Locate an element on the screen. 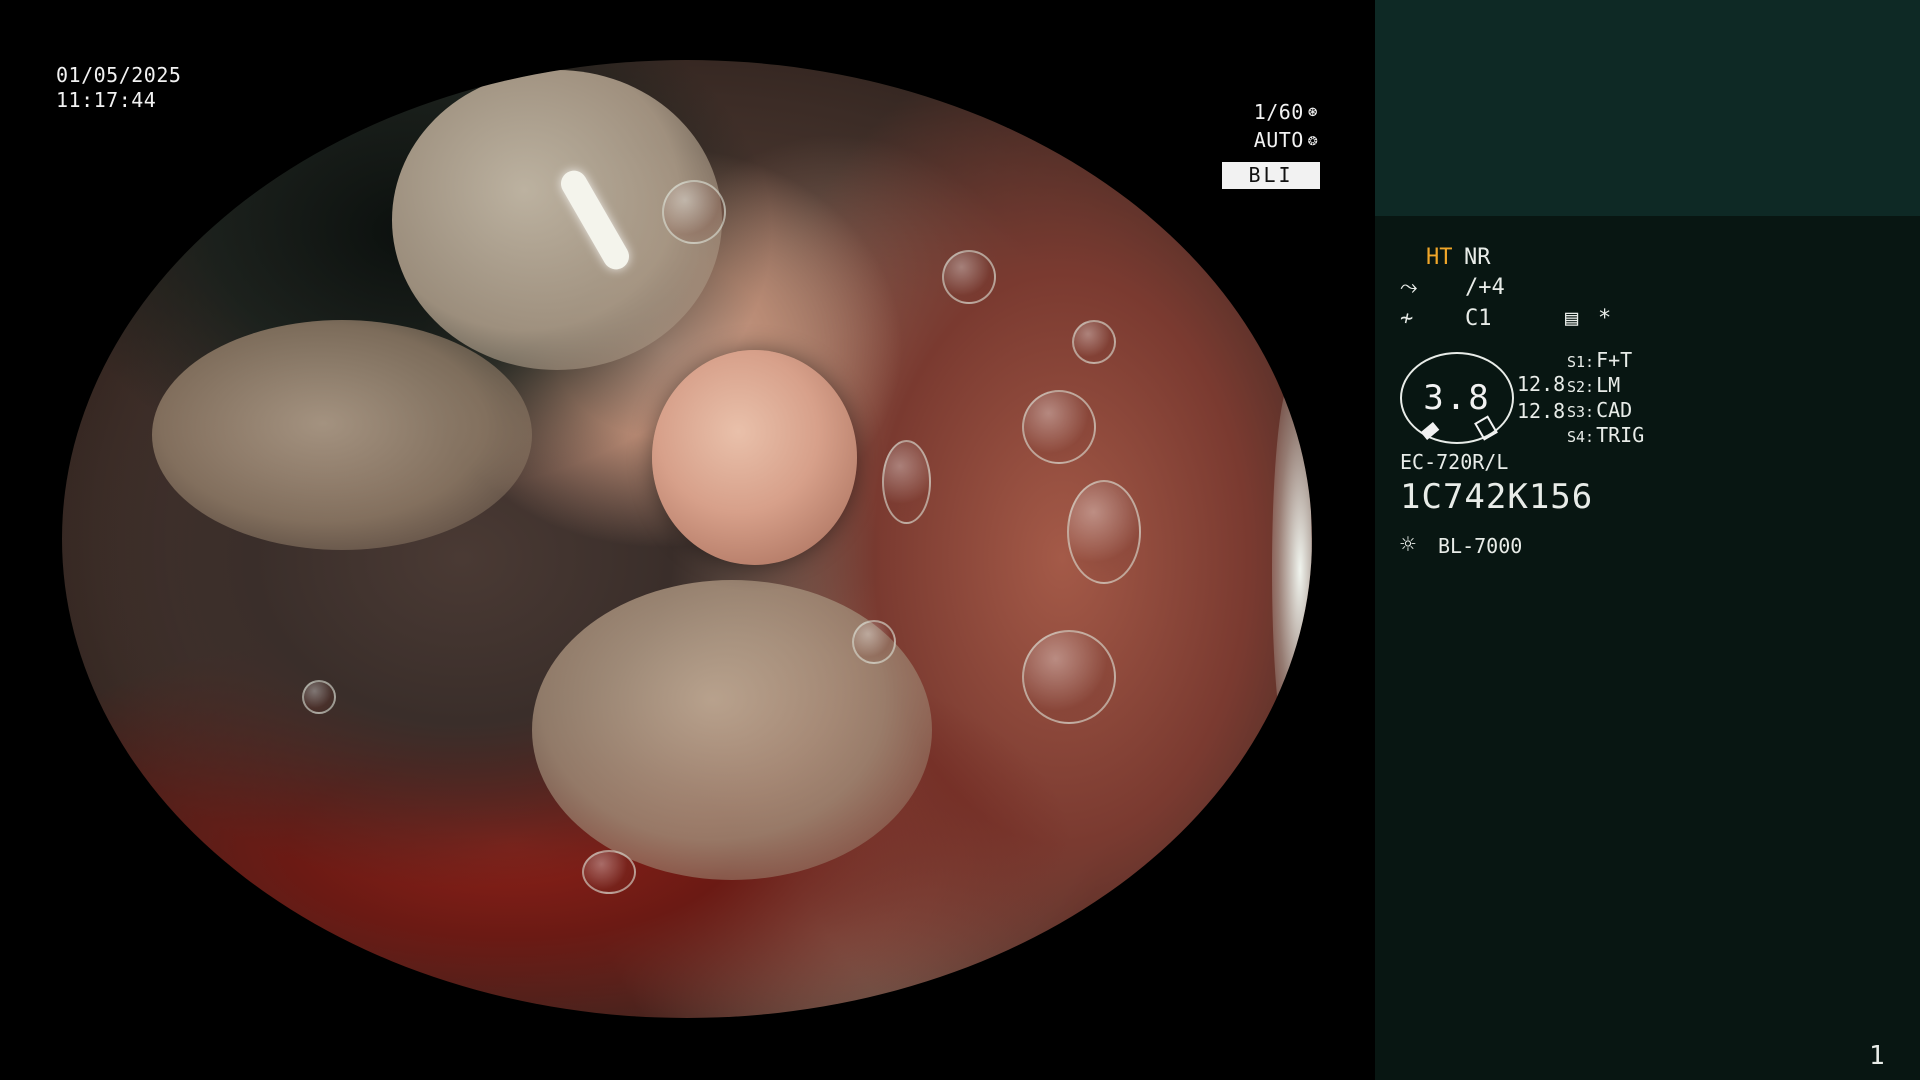  contrast-value: /+4 is located at coordinates (1485, 287).